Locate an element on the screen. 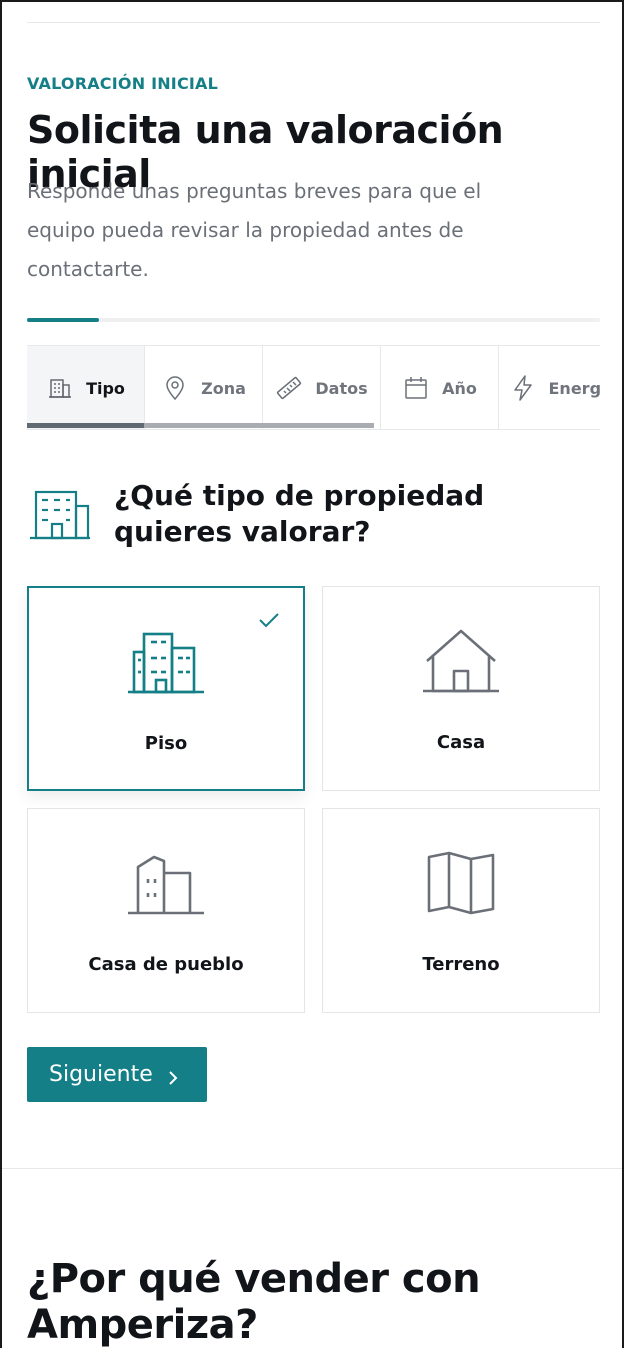 This screenshot has height=1348, width=624. chevron-right-icon is located at coordinates (173, 1076).